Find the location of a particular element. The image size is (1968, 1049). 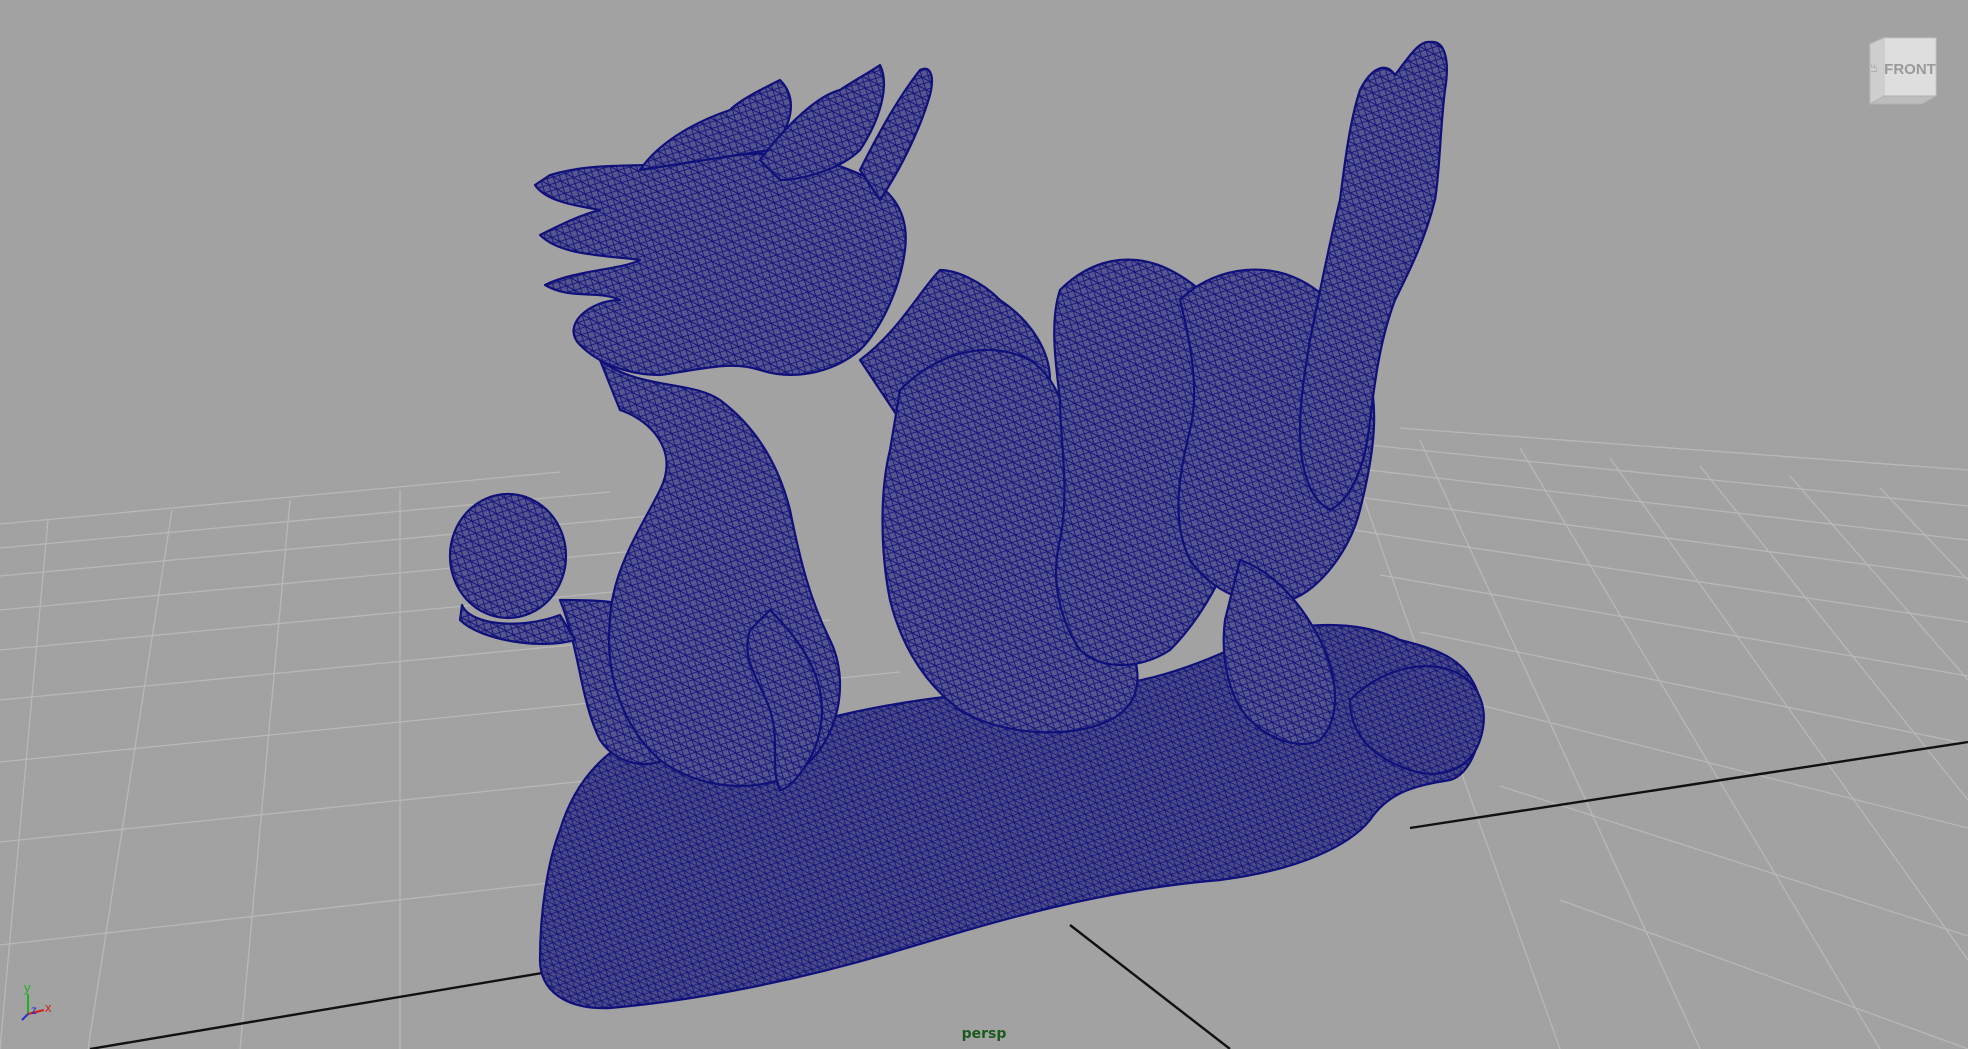

axis-z-label: z is located at coordinates (34, 1010).